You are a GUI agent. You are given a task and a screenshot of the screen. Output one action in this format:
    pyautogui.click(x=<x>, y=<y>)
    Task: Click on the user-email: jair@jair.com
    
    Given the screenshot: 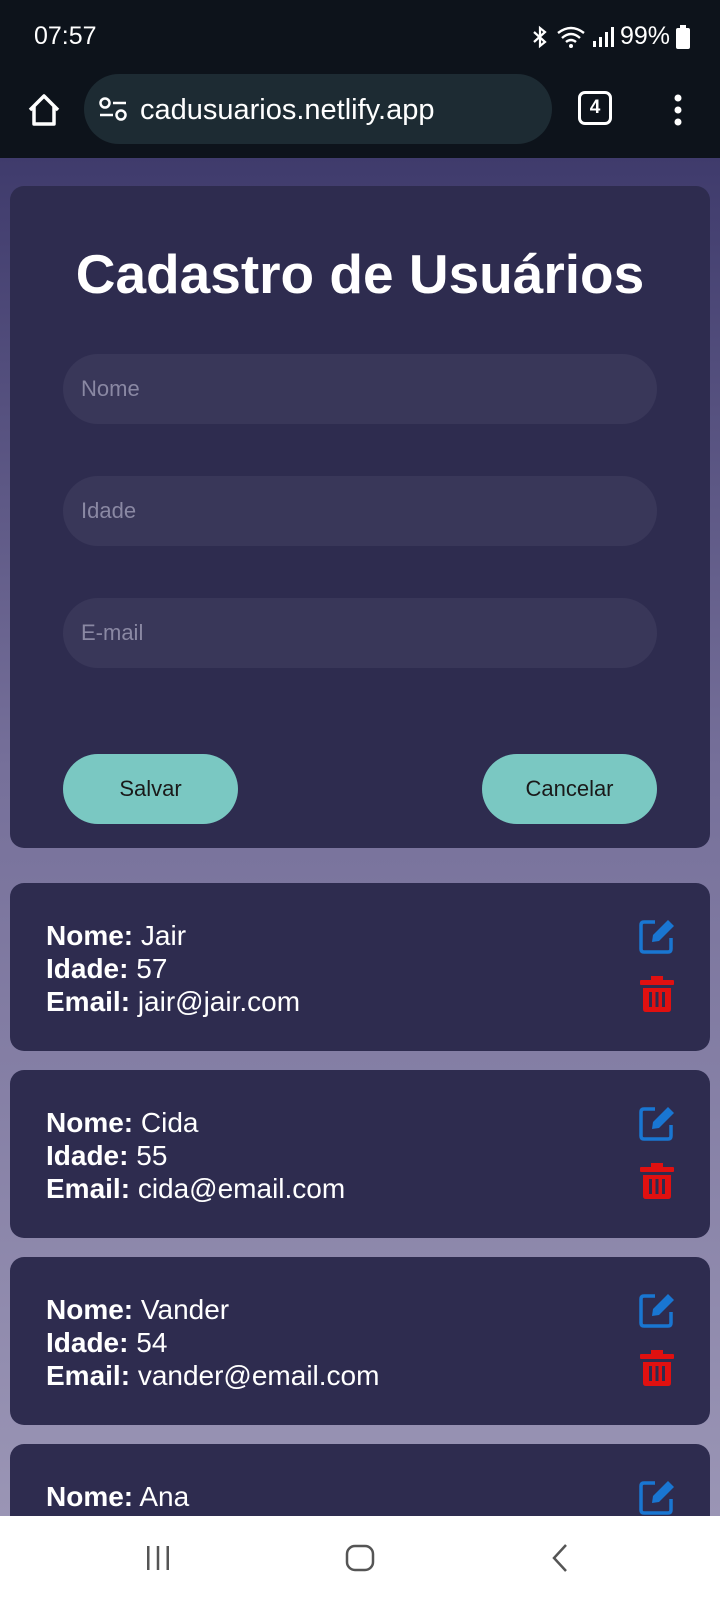 What is the action you would take?
    pyautogui.click(x=219, y=1001)
    